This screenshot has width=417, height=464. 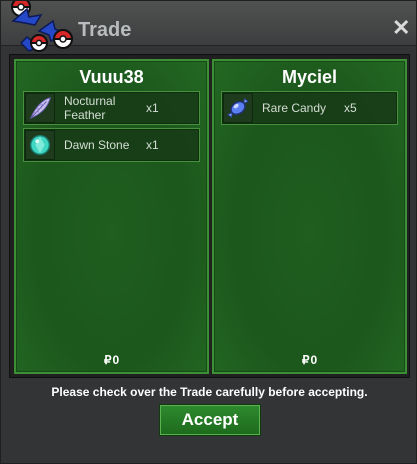 I want to click on item-name: Nocturnal Feather, so click(x=90, y=108).